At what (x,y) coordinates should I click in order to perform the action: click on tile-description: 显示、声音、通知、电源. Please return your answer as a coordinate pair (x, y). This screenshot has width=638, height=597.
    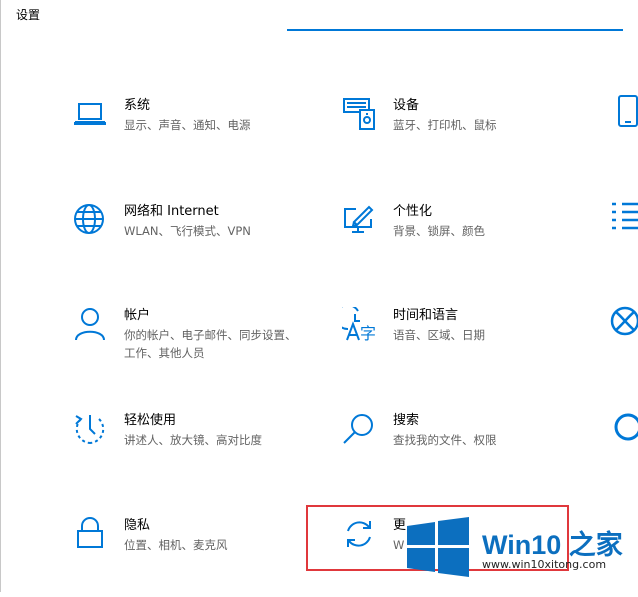
    Looking at the image, I should click on (187, 125).